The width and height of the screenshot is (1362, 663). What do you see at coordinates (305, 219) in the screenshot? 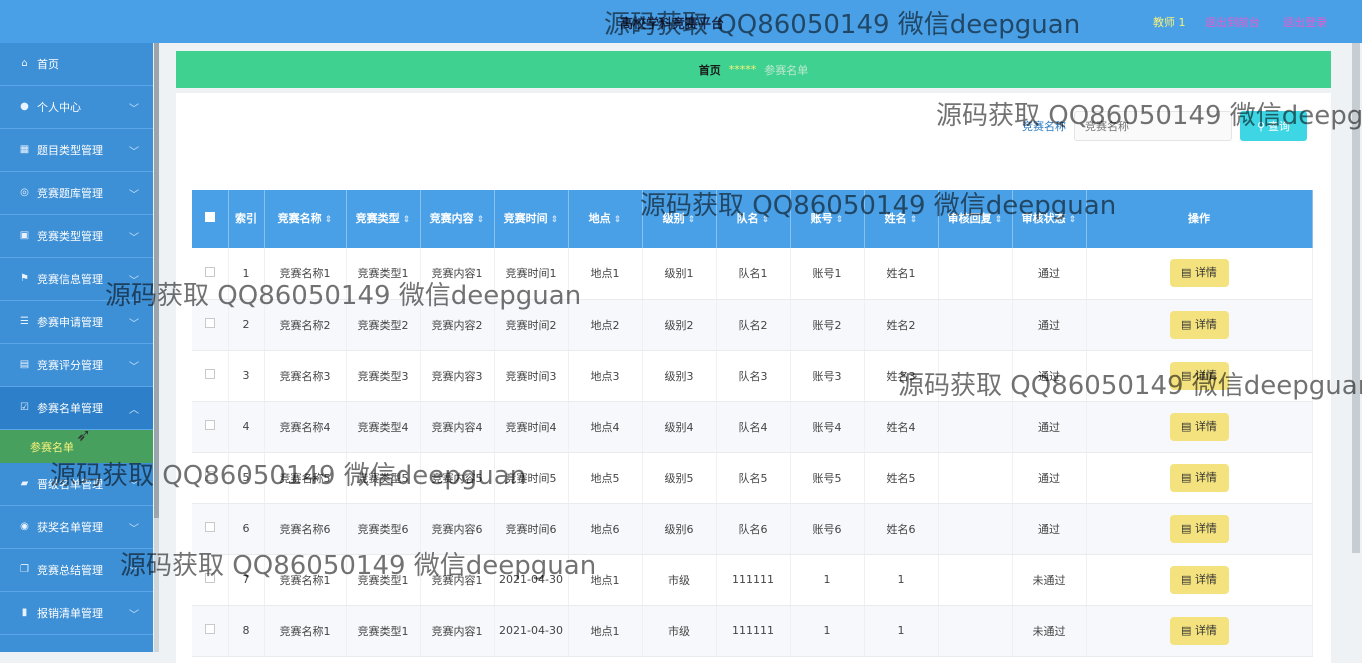
I see `column-header: 竞赛名称 ⇕` at bounding box center [305, 219].